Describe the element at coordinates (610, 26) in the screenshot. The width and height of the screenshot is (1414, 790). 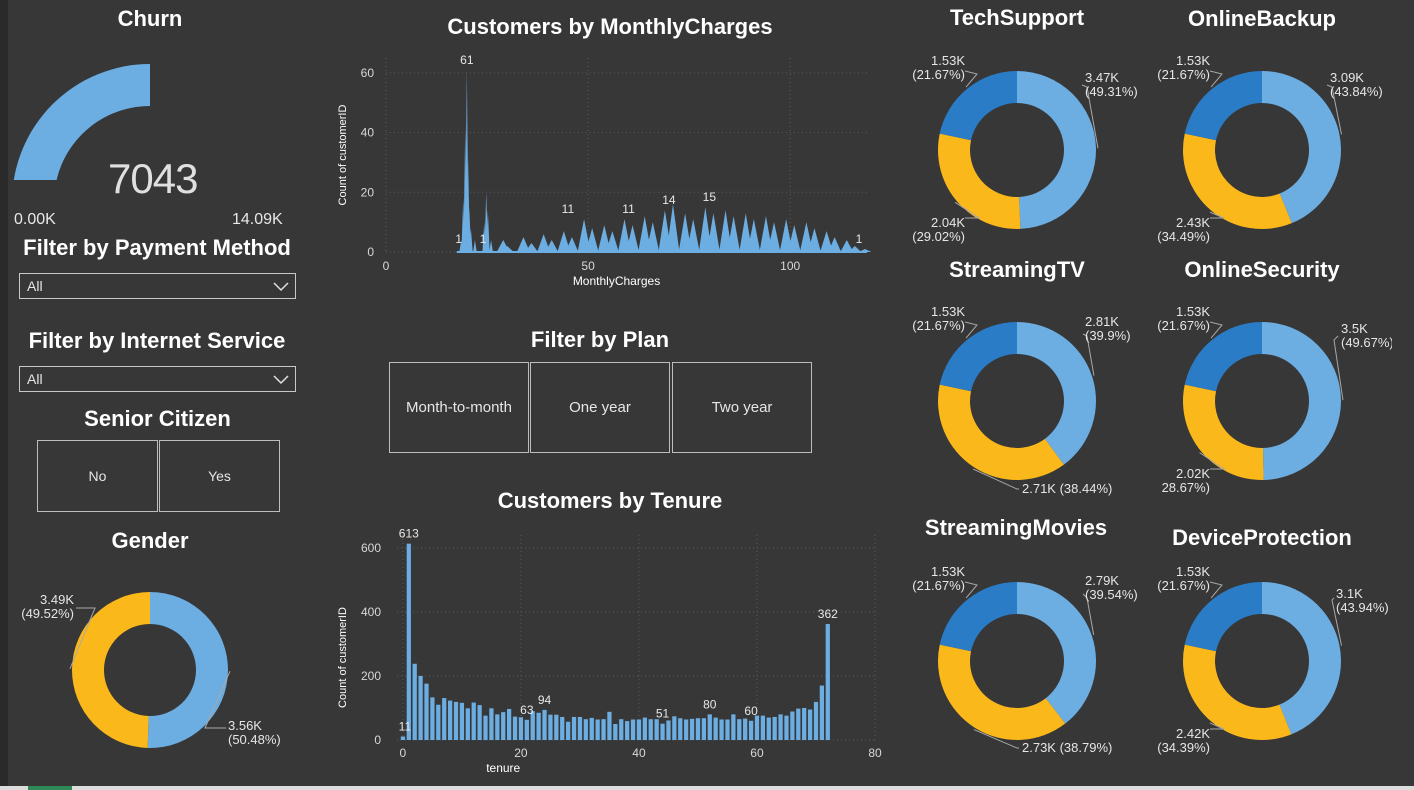
I see `monthly-chart-title: Customers by MonthlyCharges` at that location.